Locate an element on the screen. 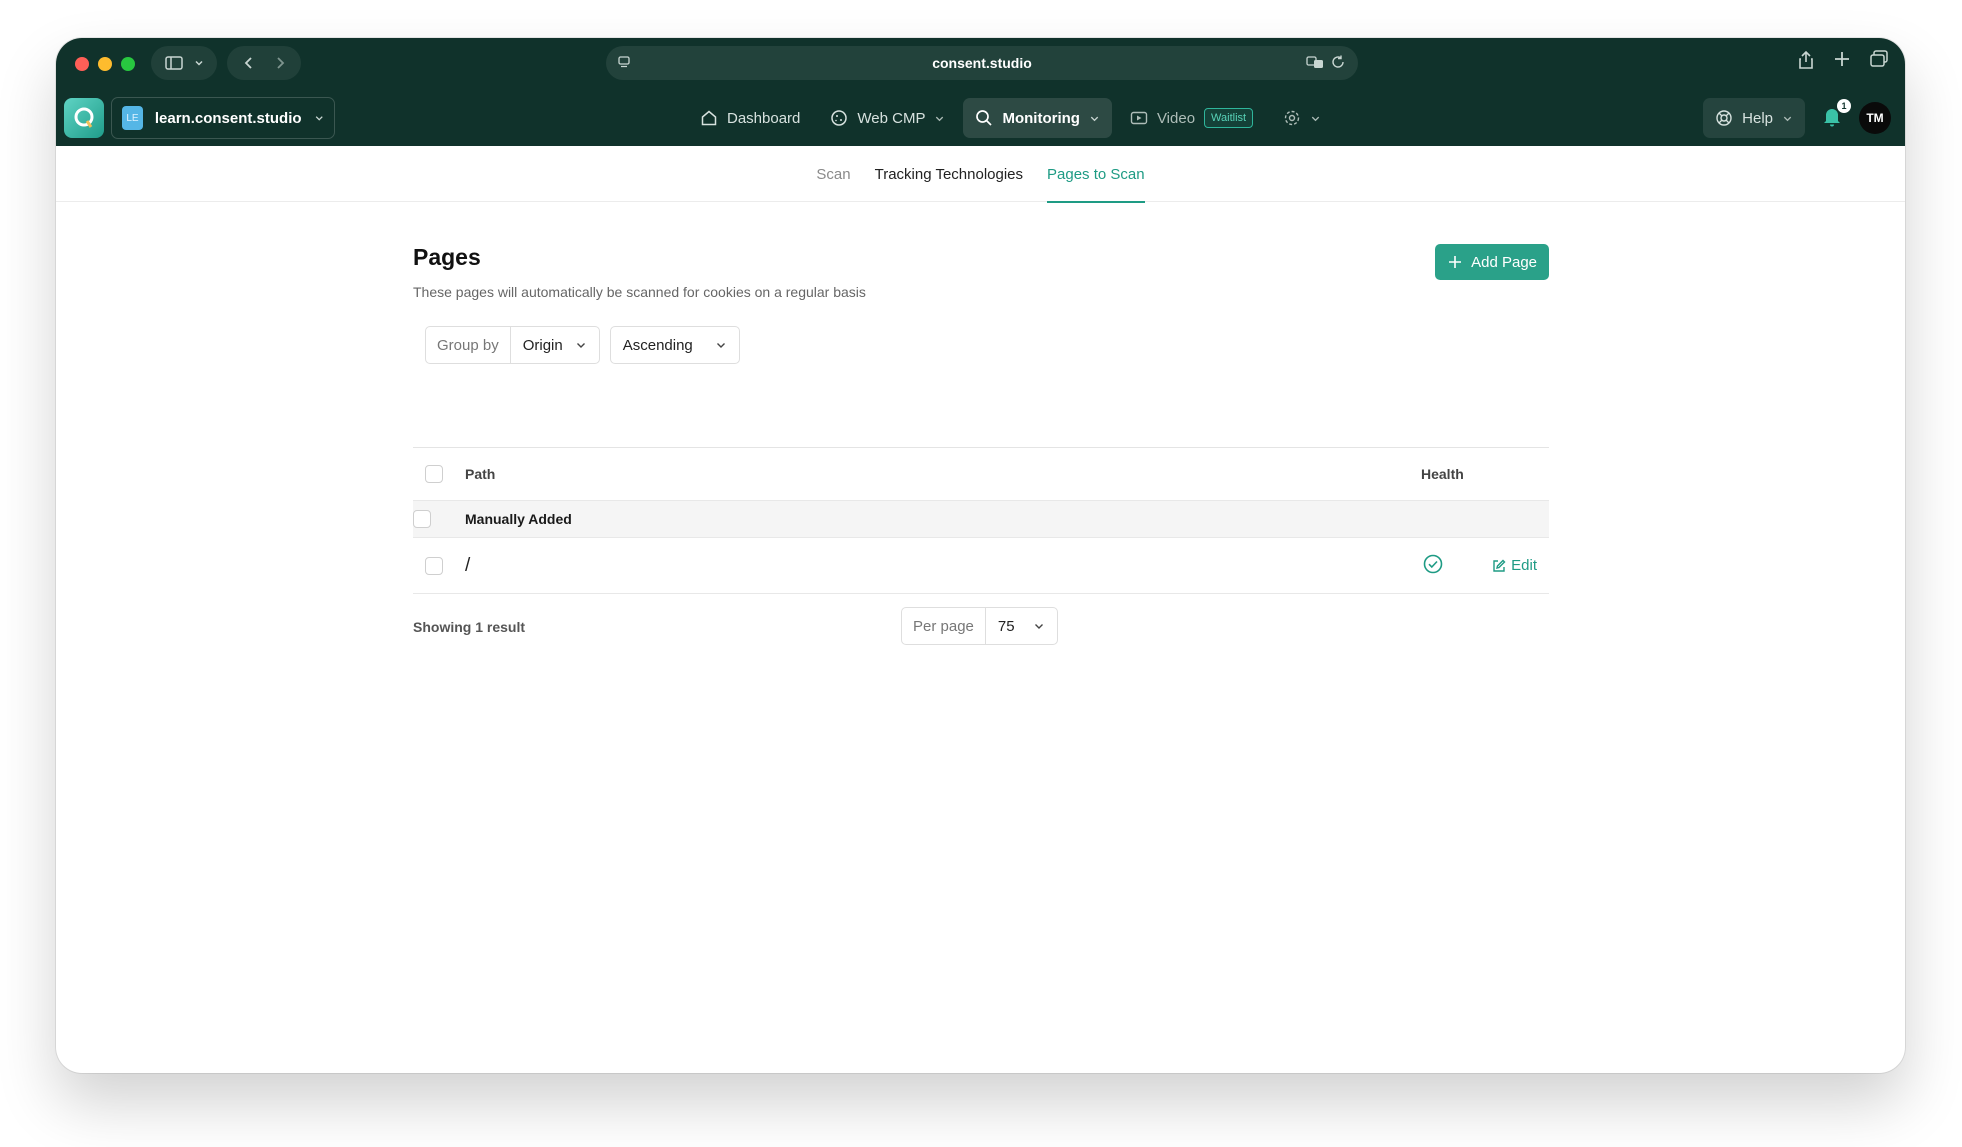 The width and height of the screenshot is (1962, 1147). column-health-header: Health is located at coordinates (1442, 474).